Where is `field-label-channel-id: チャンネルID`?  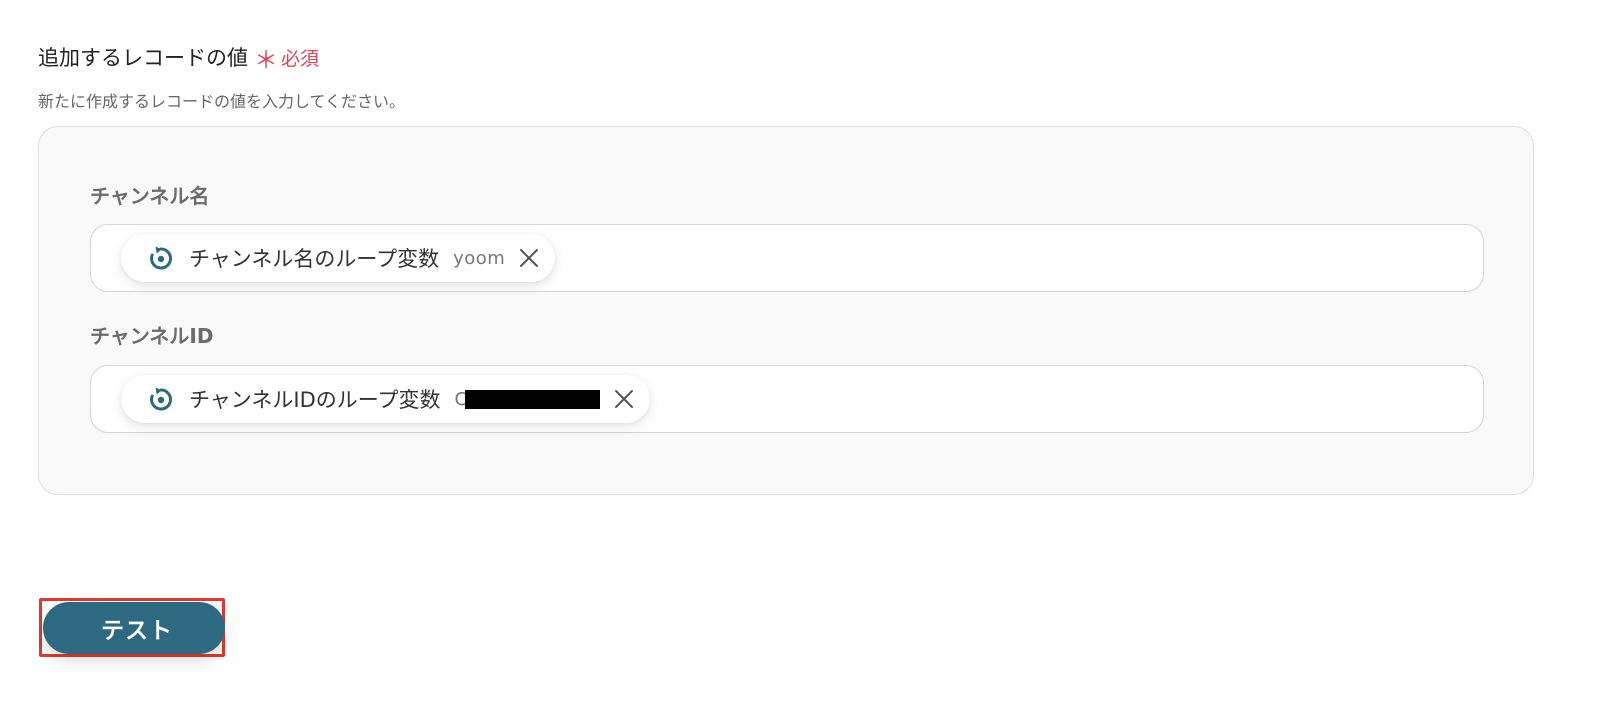 field-label-channel-id: チャンネルID is located at coordinates (152, 336).